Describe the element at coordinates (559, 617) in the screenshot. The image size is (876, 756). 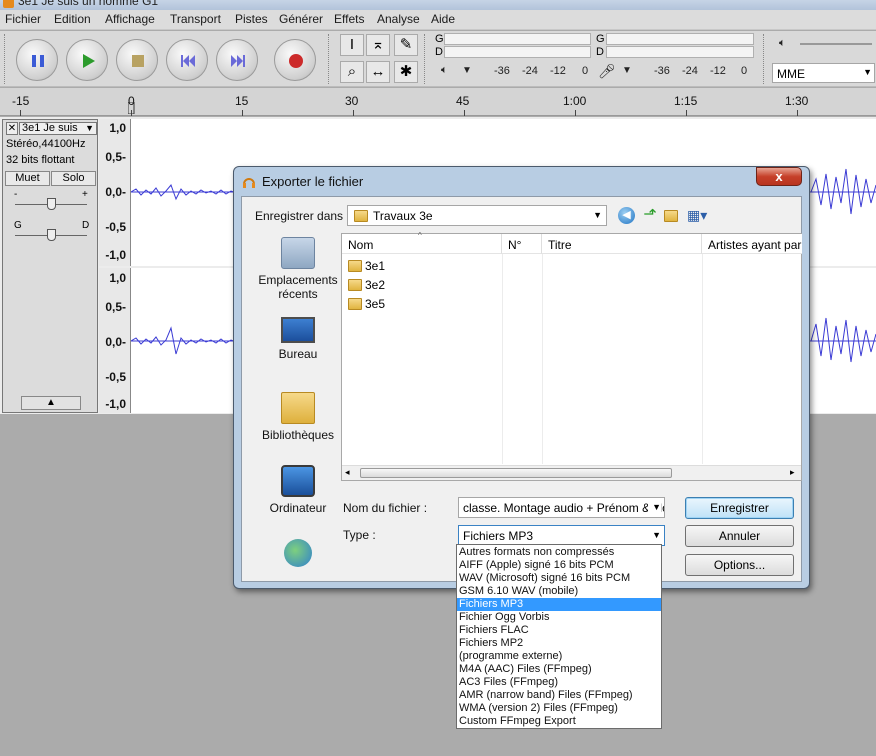
I see `type-option: Fichier Ogg Vorbis` at that location.